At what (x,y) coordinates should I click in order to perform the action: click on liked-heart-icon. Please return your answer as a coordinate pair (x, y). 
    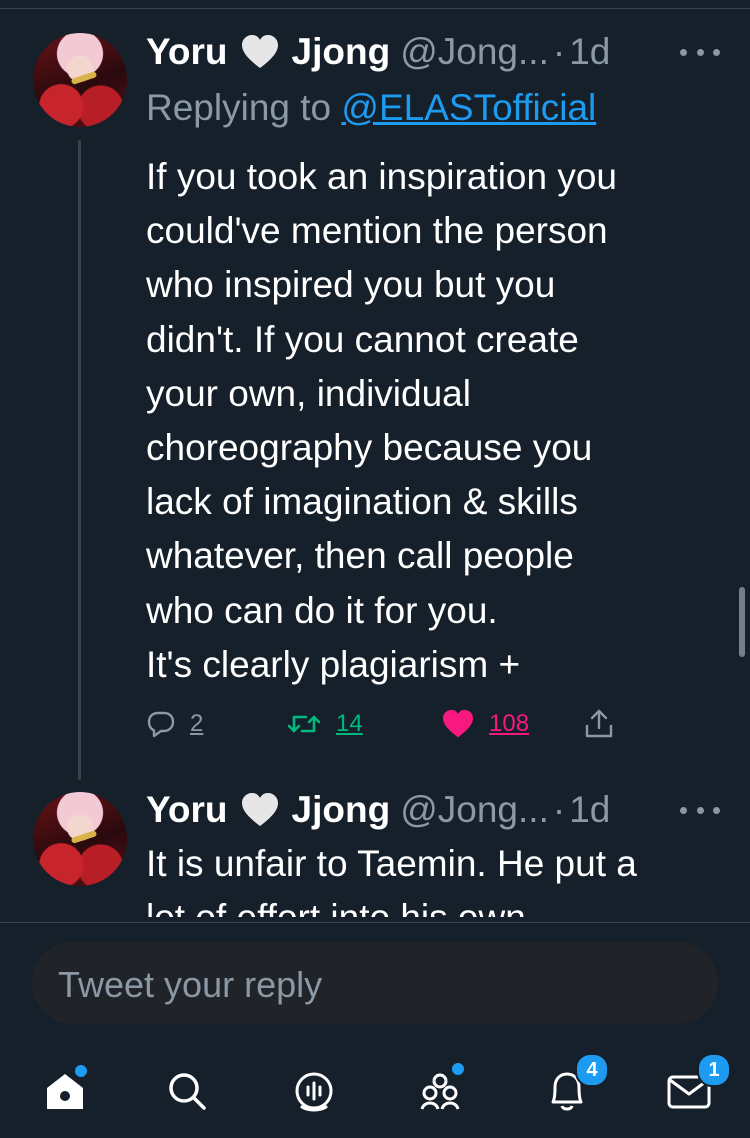
    Looking at the image, I should click on (458, 723).